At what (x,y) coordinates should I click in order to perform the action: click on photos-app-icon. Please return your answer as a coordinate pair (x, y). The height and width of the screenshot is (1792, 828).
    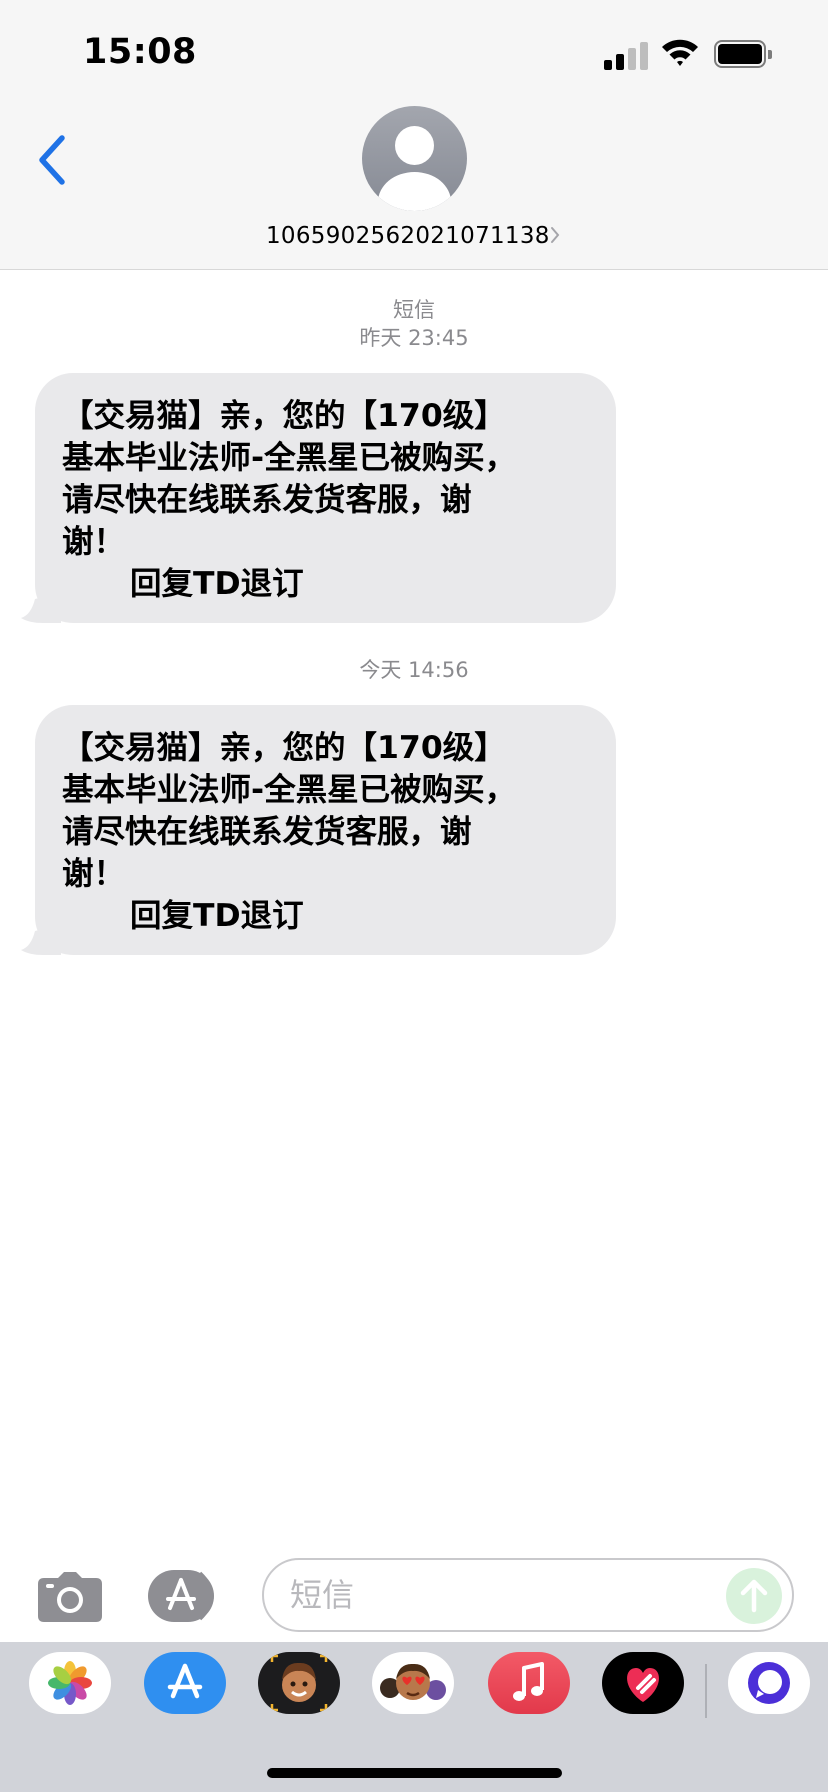
    Looking at the image, I should click on (70, 1683).